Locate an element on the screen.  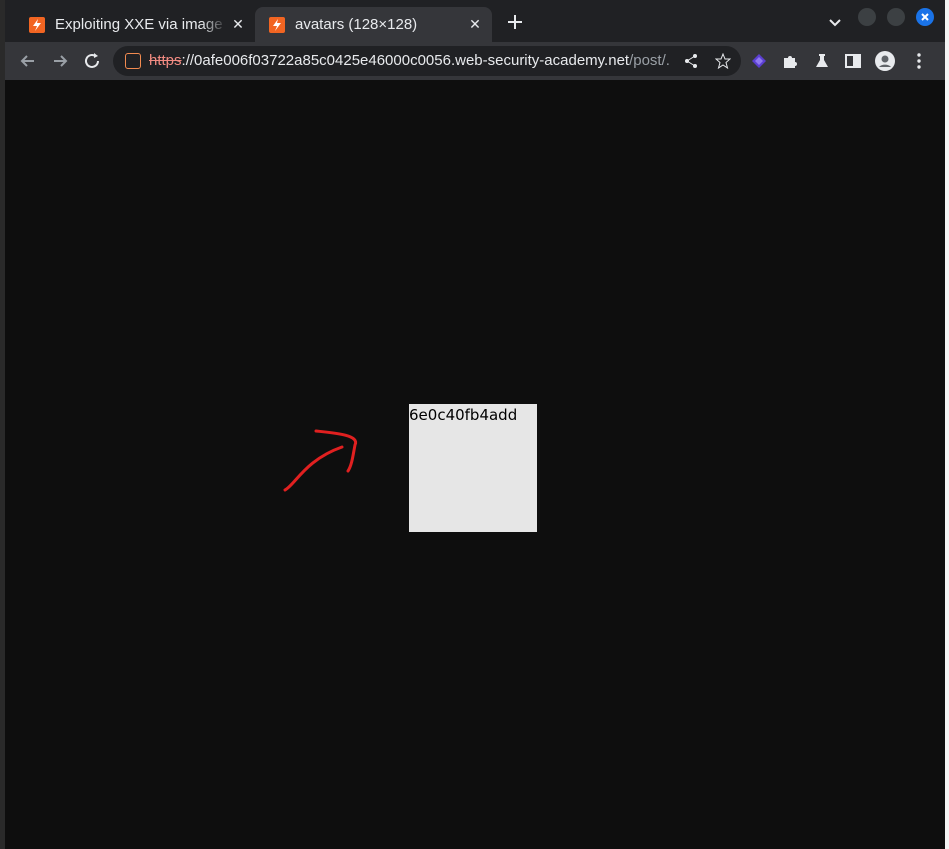
tab-avatars: avatars (128×128) ✕ is located at coordinates (373, 24).